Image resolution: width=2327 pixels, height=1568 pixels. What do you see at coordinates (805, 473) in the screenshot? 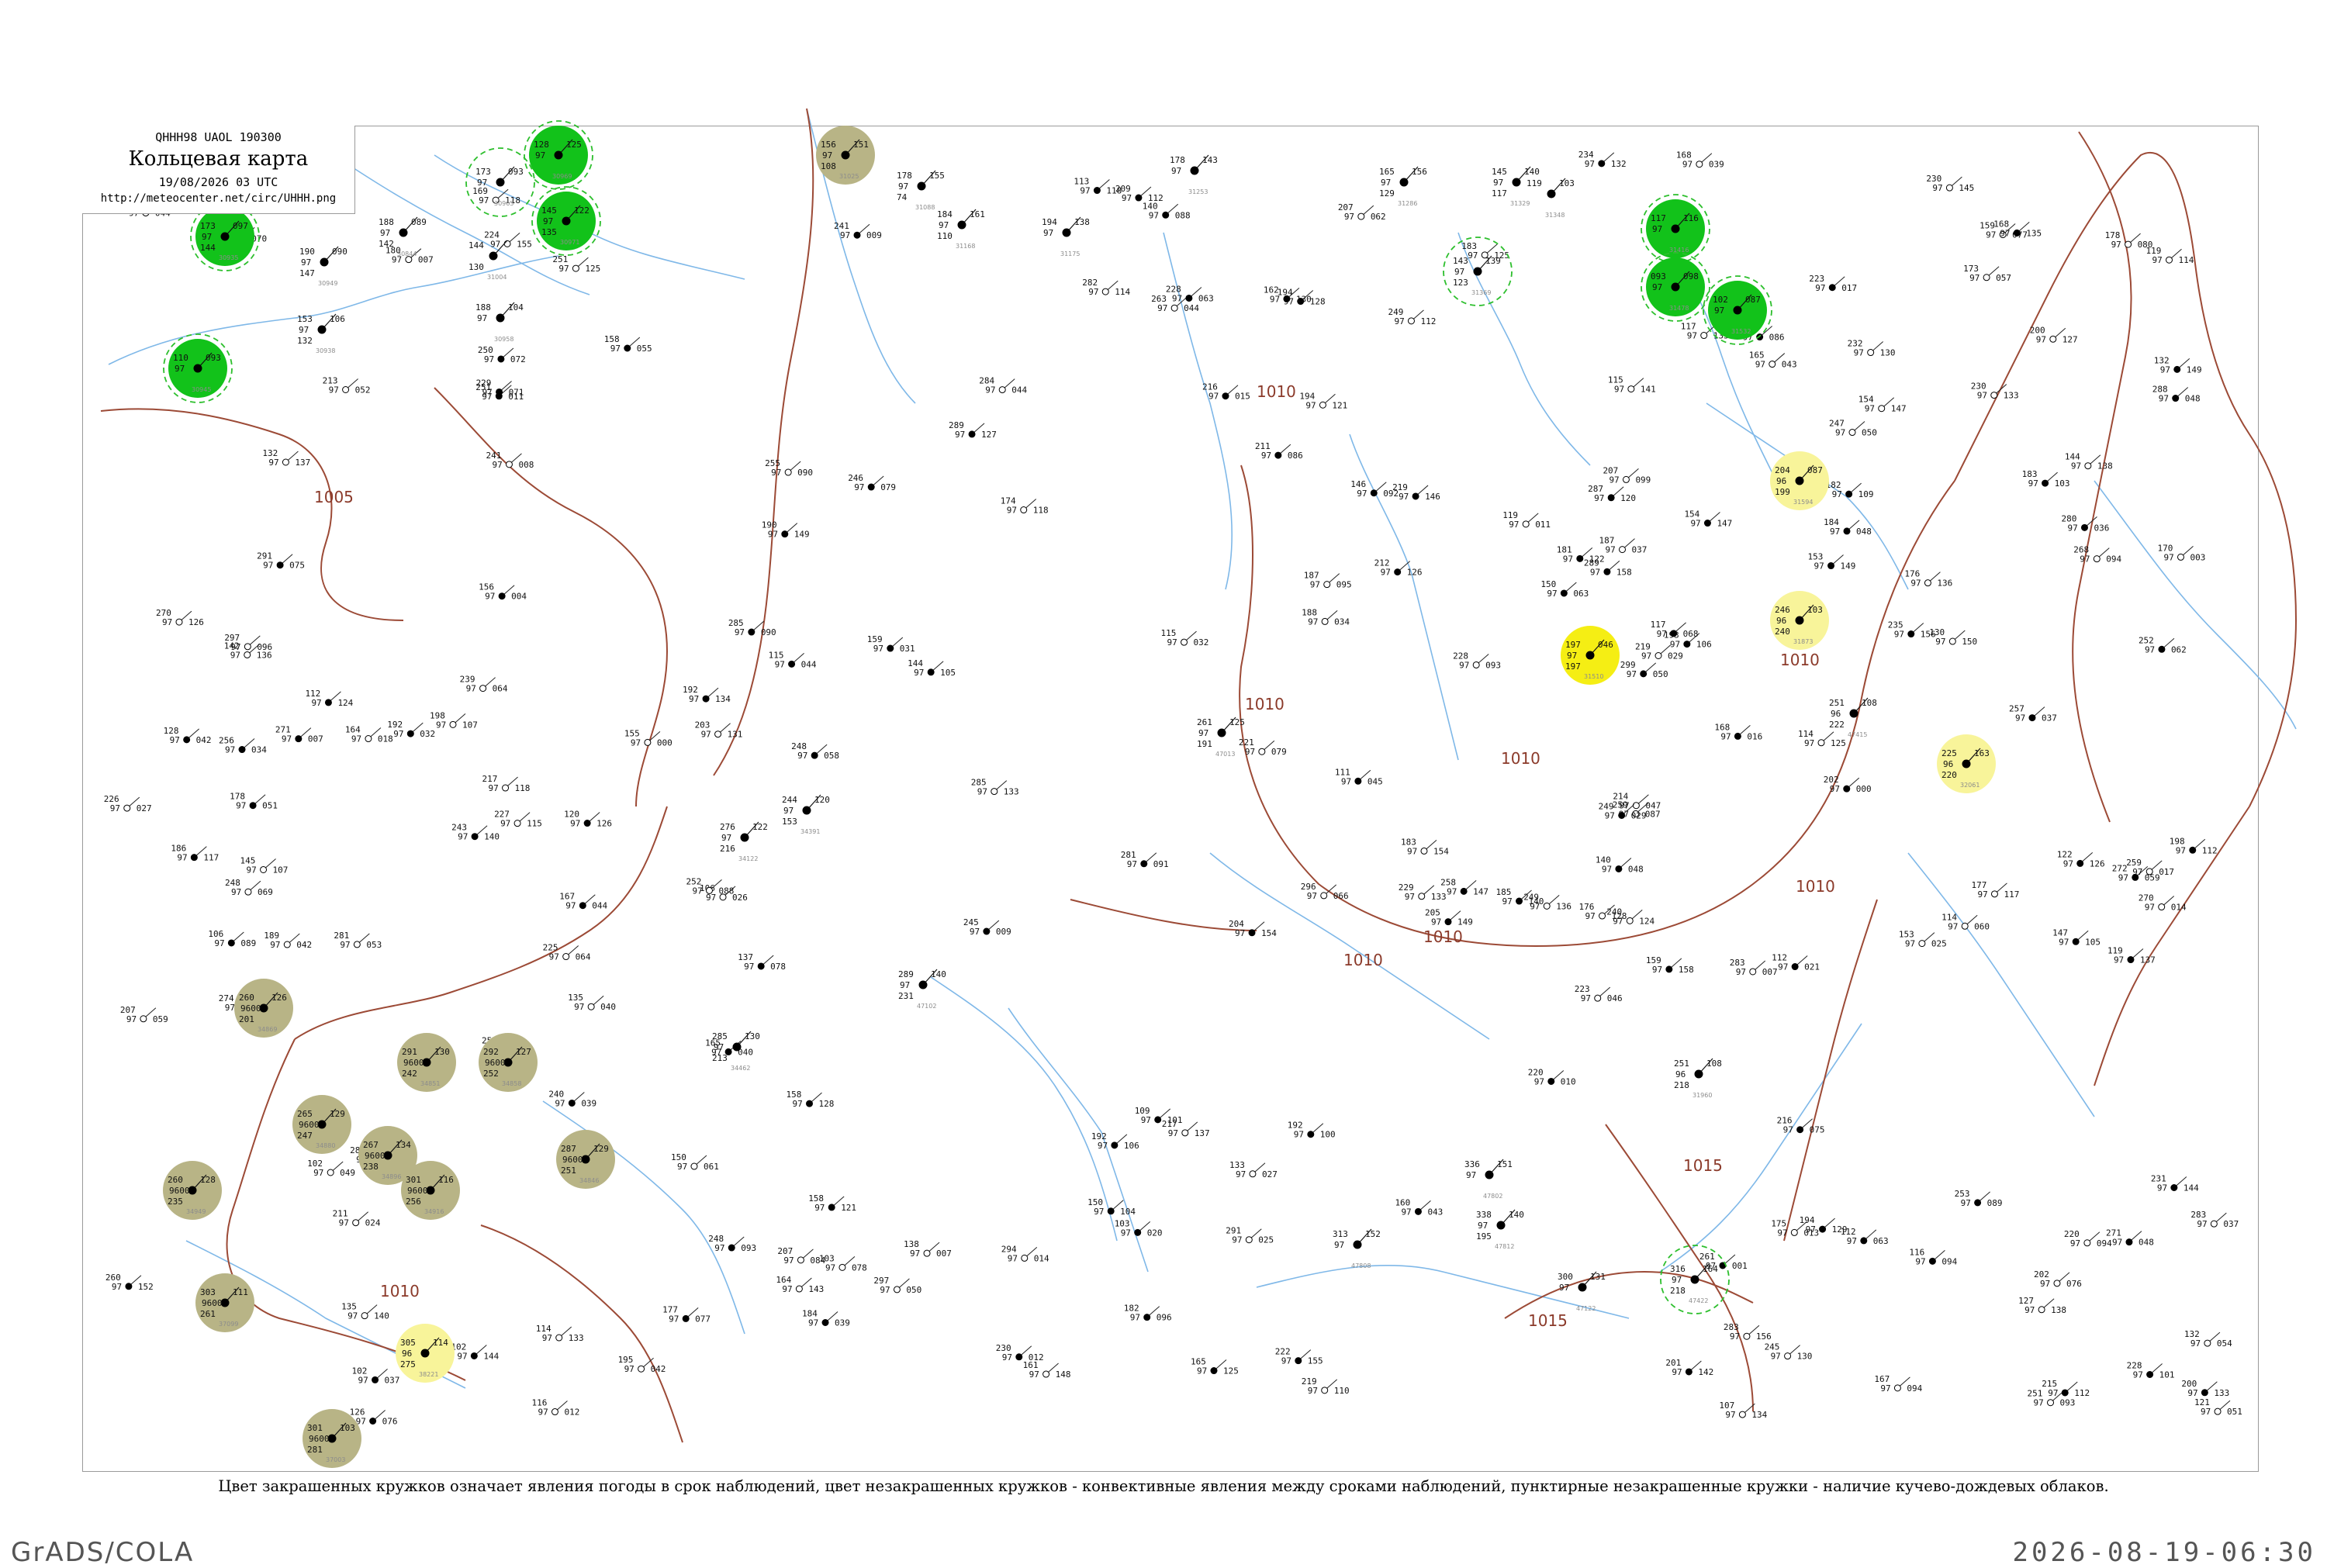
I see `svg-text: 090` at bounding box center [805, 473].